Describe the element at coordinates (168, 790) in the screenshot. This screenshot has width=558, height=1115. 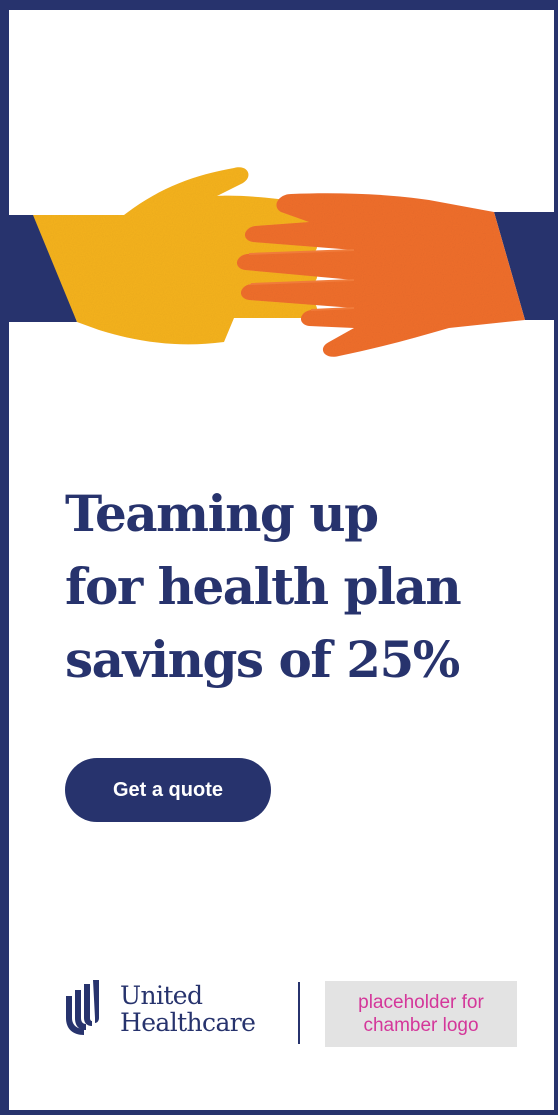
I see `get-quote-button: Get a quote` at that location.